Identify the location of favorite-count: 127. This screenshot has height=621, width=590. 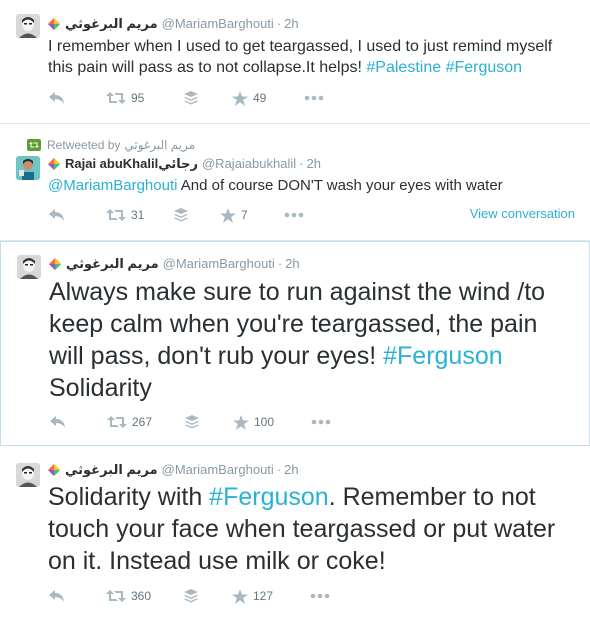
(263, 596).